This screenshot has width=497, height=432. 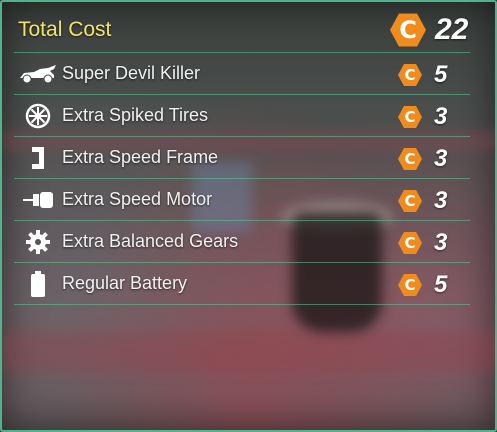 I want to click on background-blur, so click(x=248, y=352).